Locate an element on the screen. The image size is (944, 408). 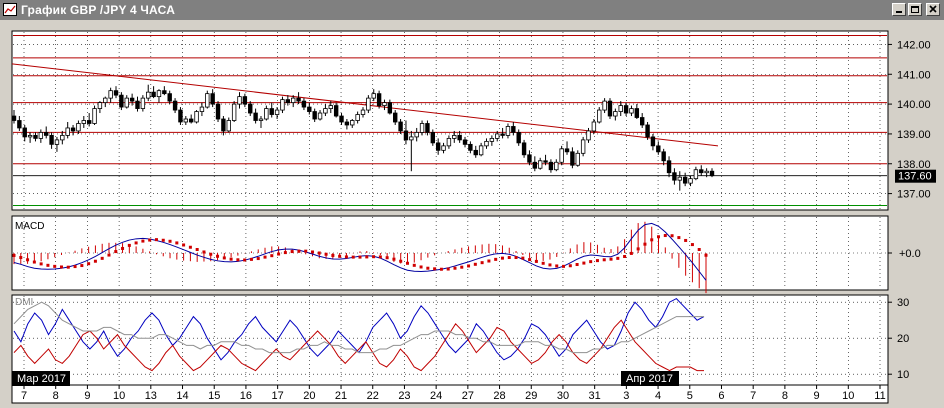
x-tick-label: 16 is located at coordinates (246, 396).